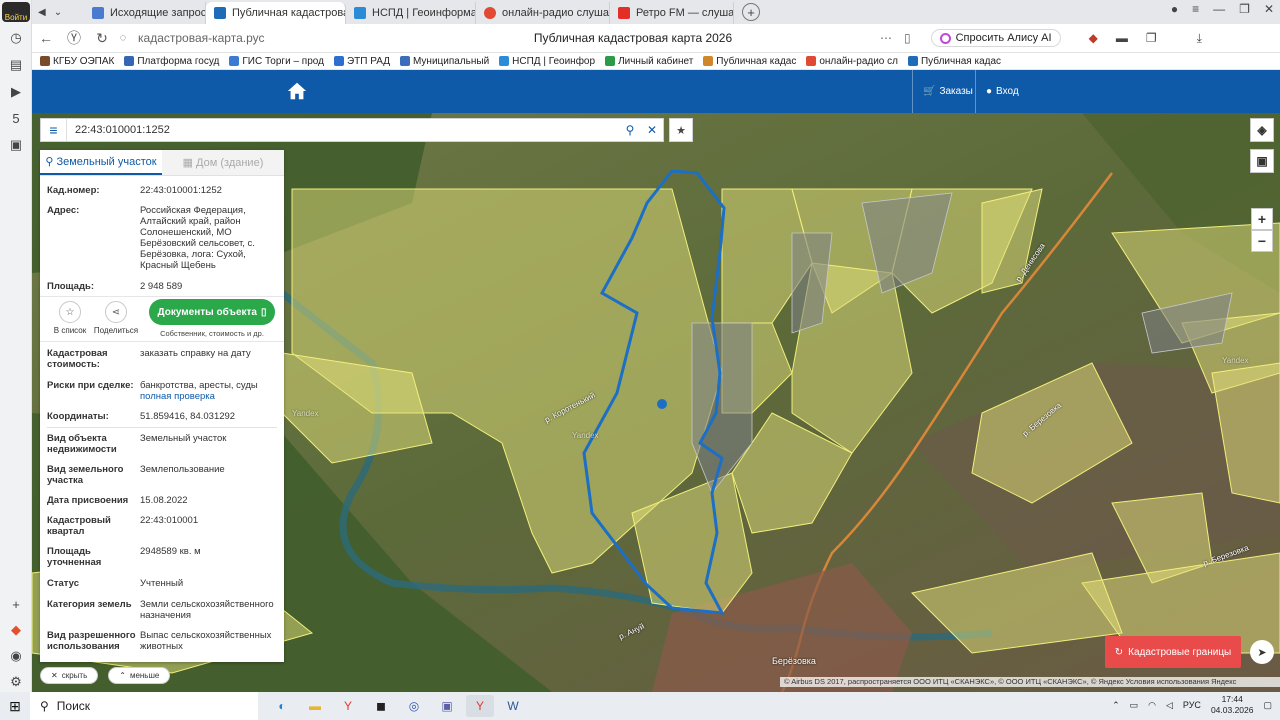 The width and height of the screenshot is (1280, 720). Describe the element at coordinates (1173, 652) in the screenshot. I see `cadastral-borders-button: ↻ Кадастровые границы` at that location.